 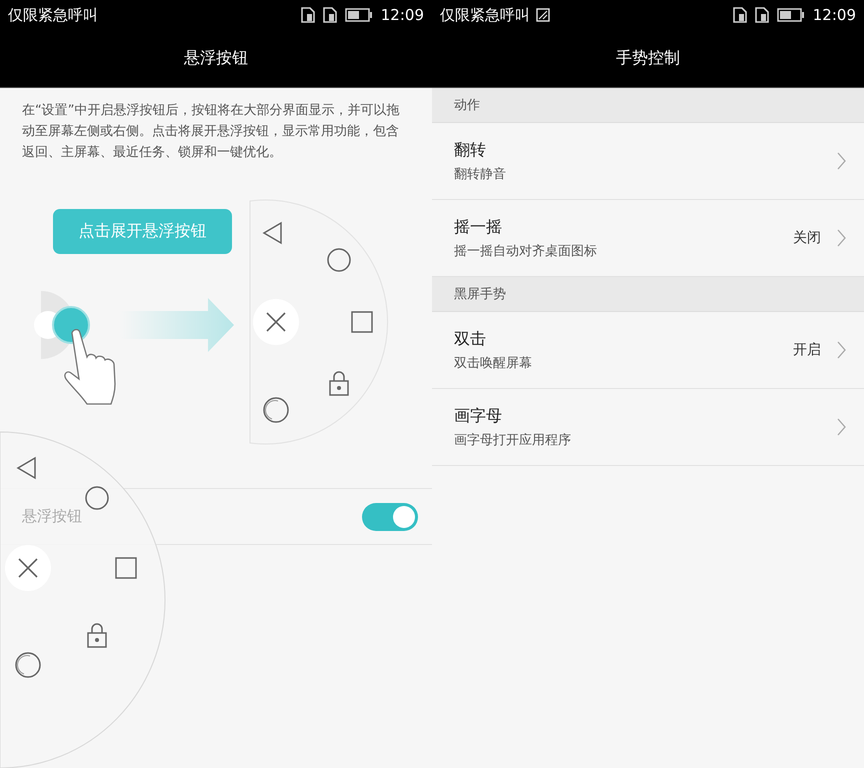 I want to click on status-value: 开启, so click(x=807, y=350).